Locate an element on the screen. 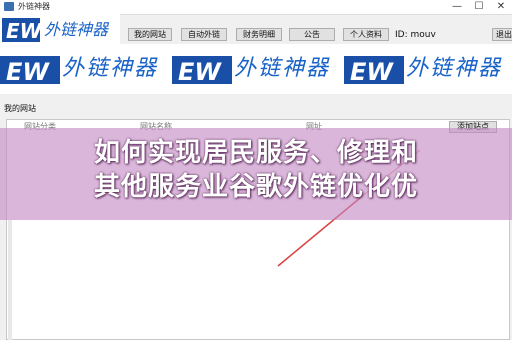 The height and width of the screenshot is (340, 512). scrollbar is located at coordinates (10, 280).